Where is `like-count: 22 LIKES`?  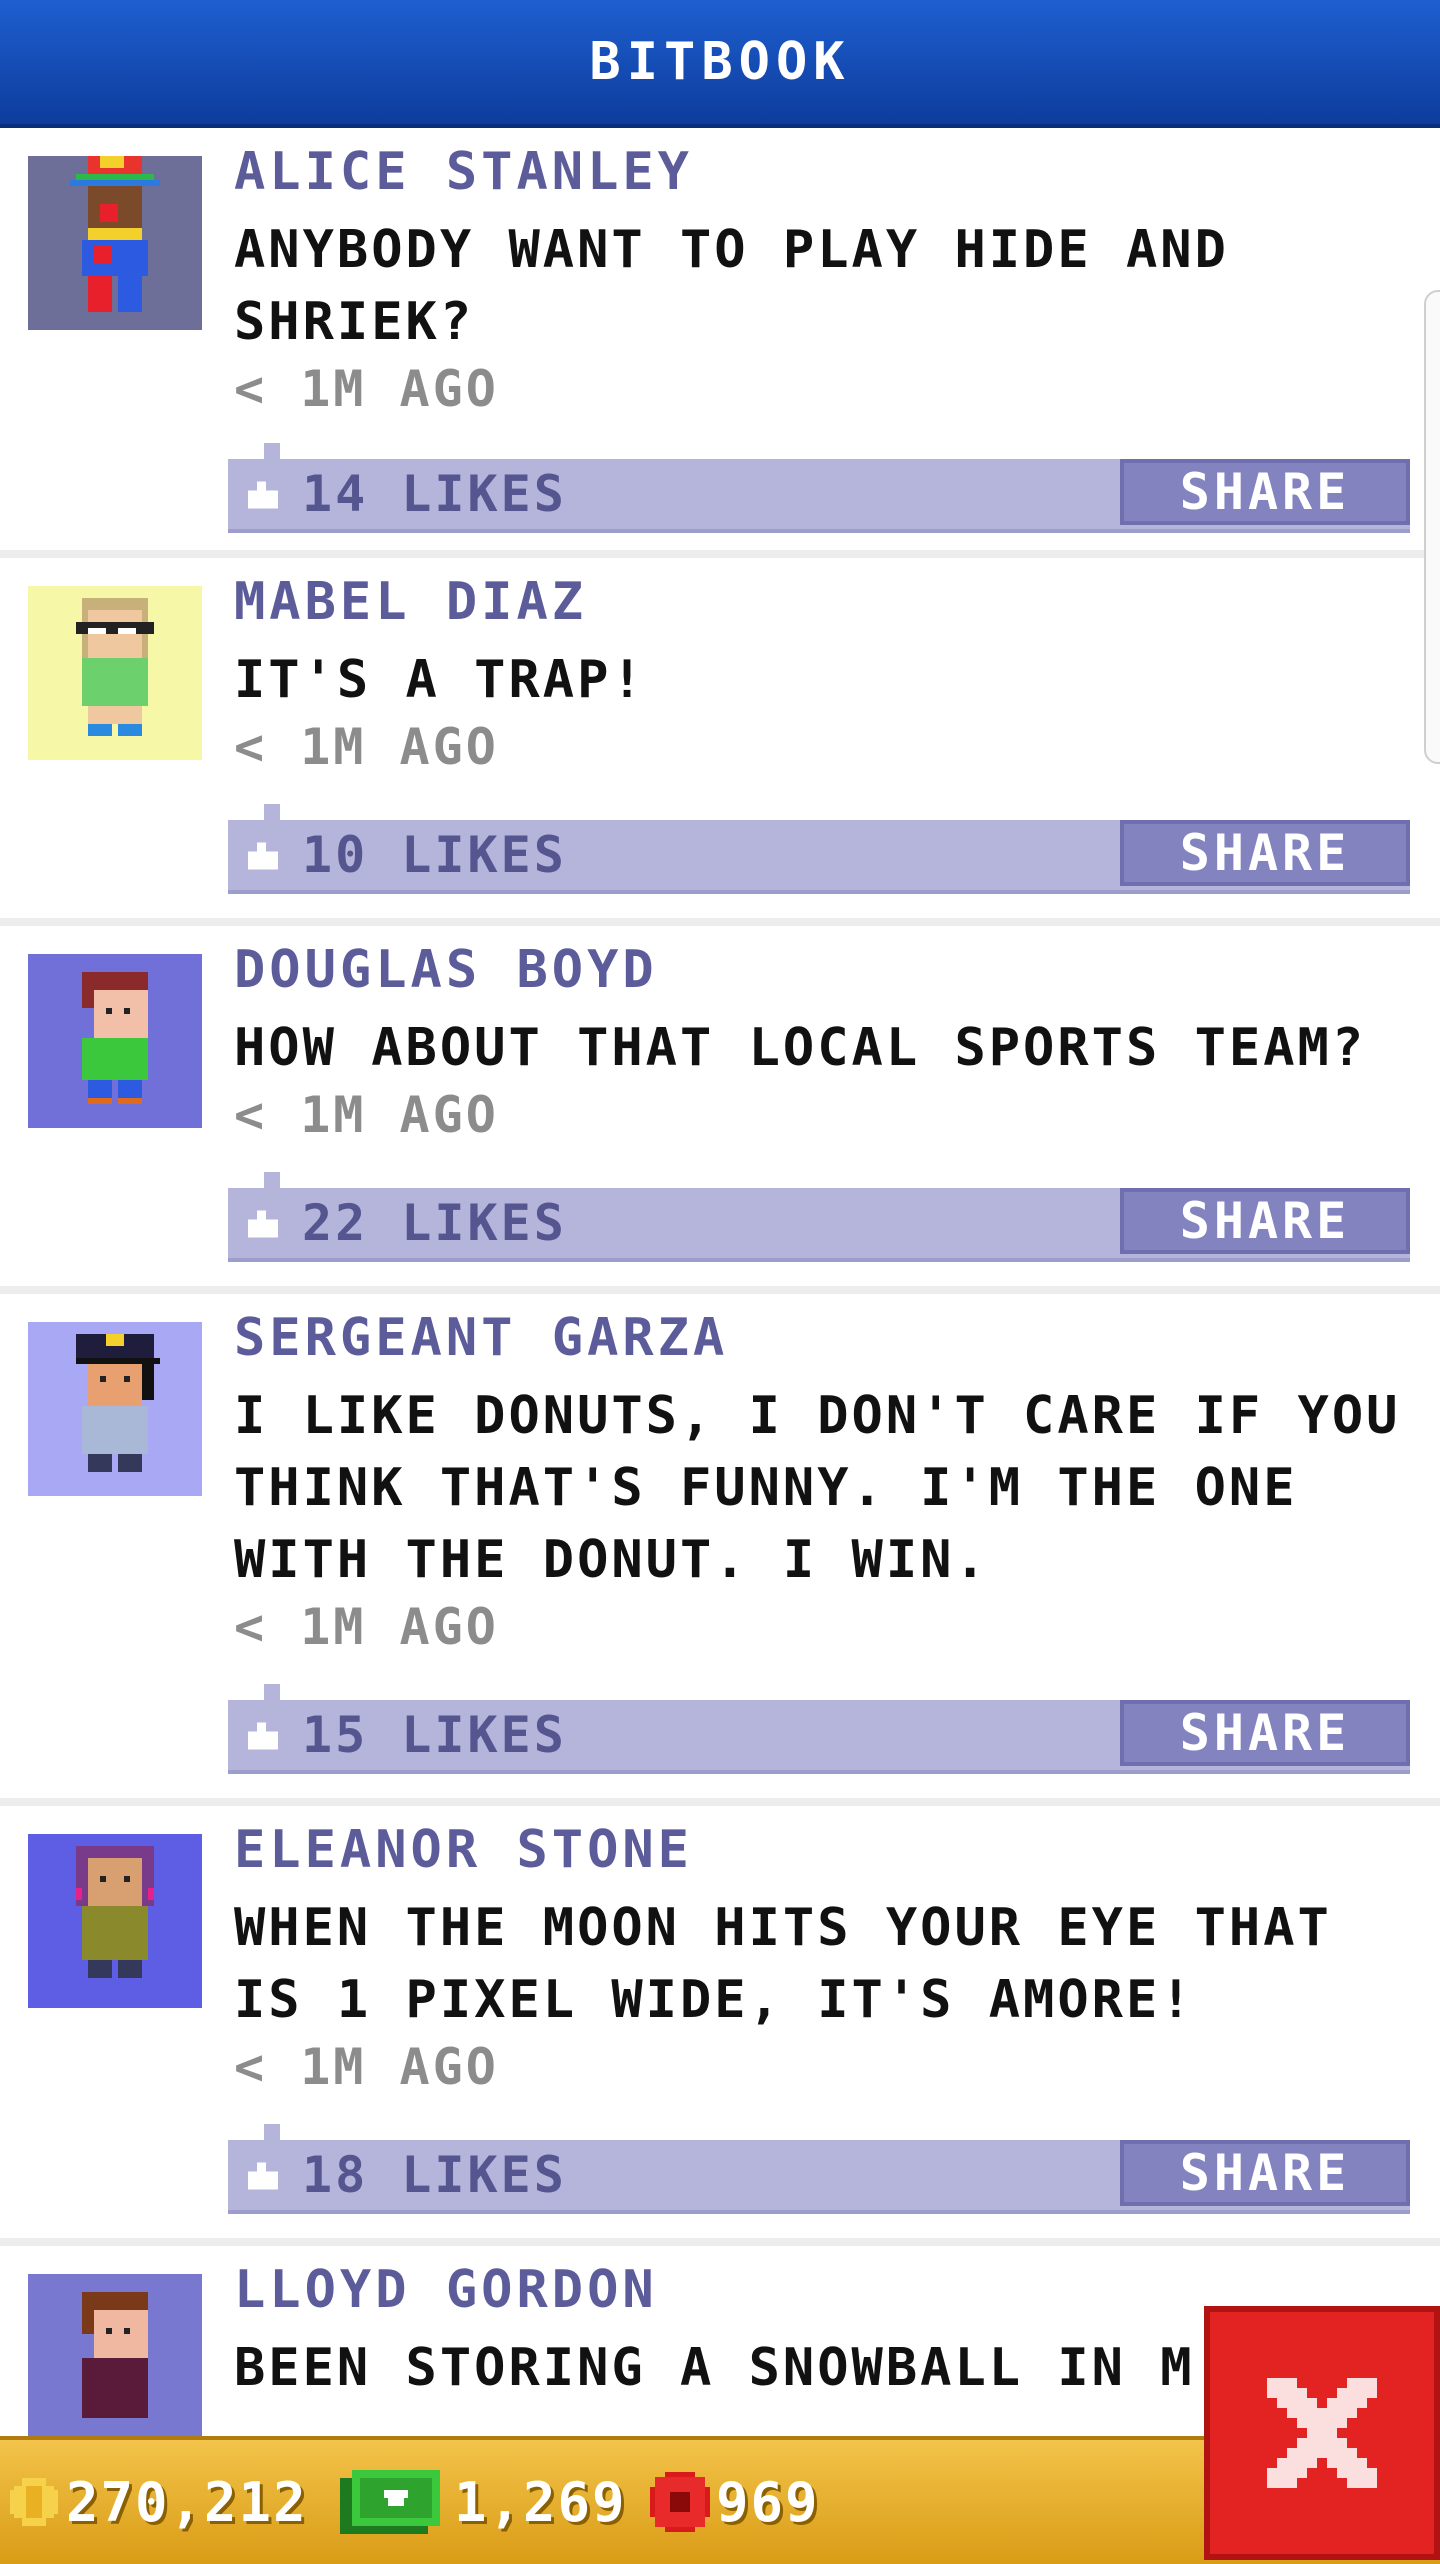
like-count: 22 LIKES is located at coordinates (434, 1223).